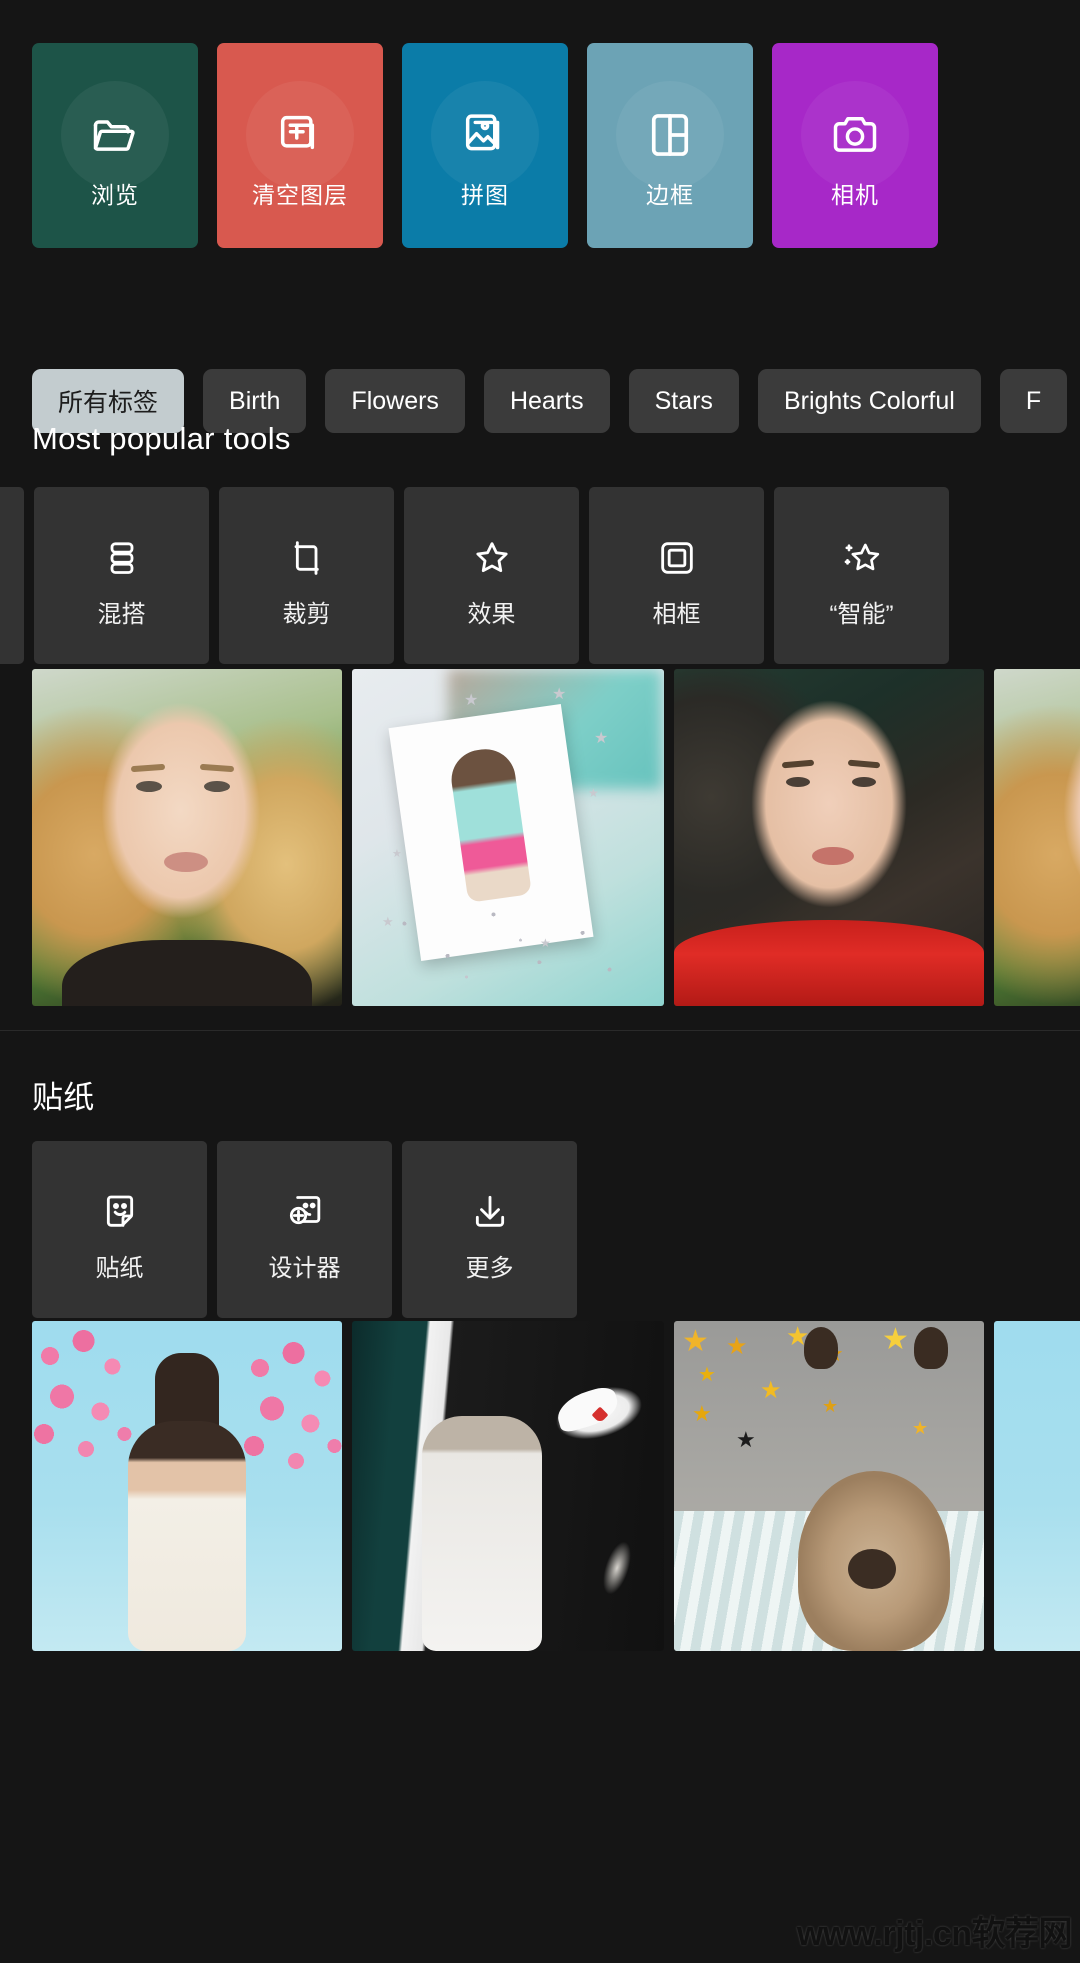  I want to click on hero-card-browse: 浏览, so click(115, 145).